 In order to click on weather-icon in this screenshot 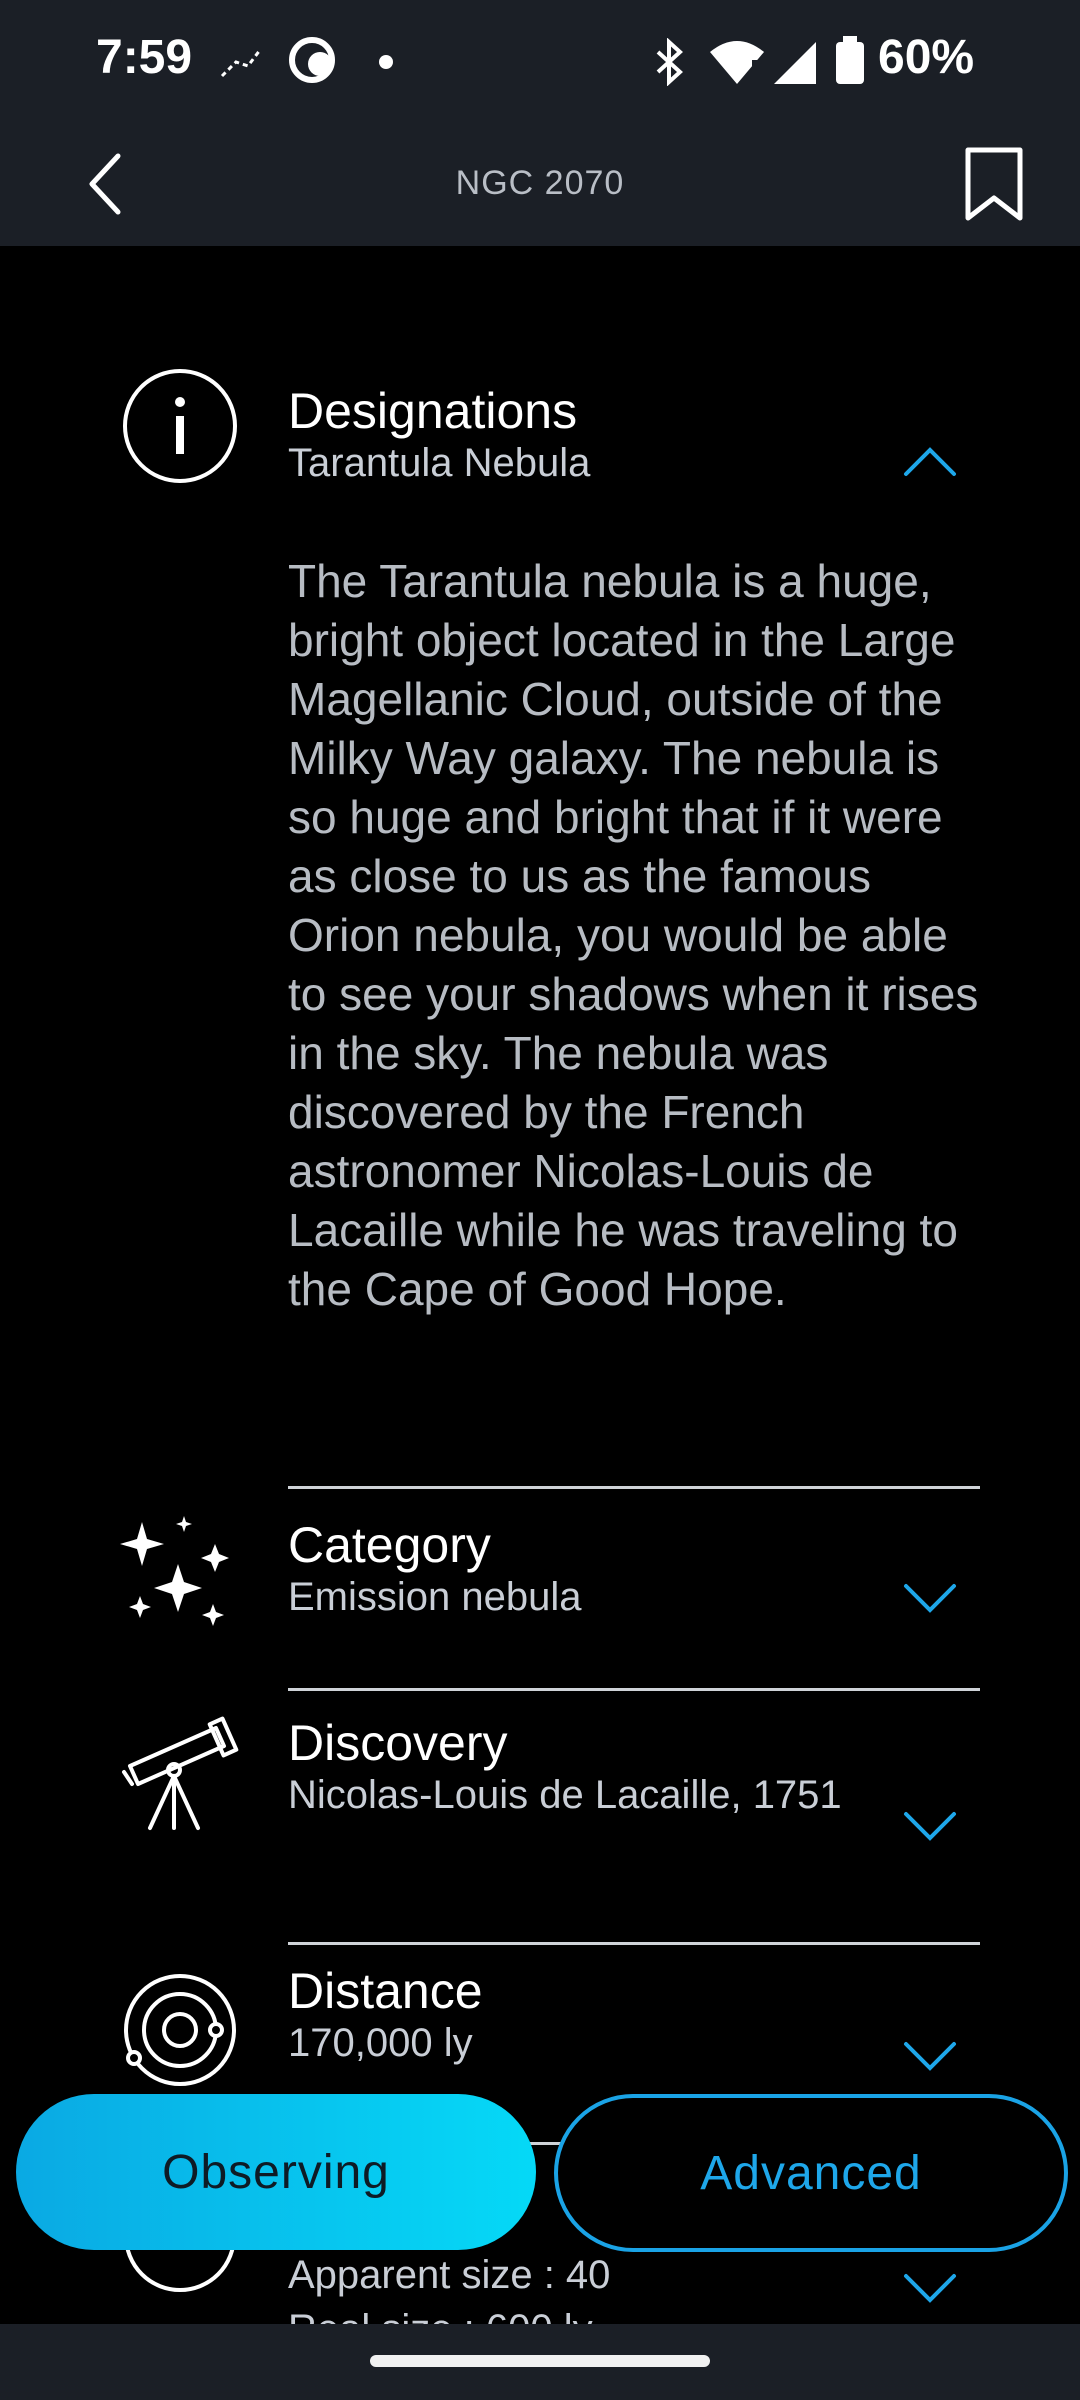, I will do `click(312, 60)`.